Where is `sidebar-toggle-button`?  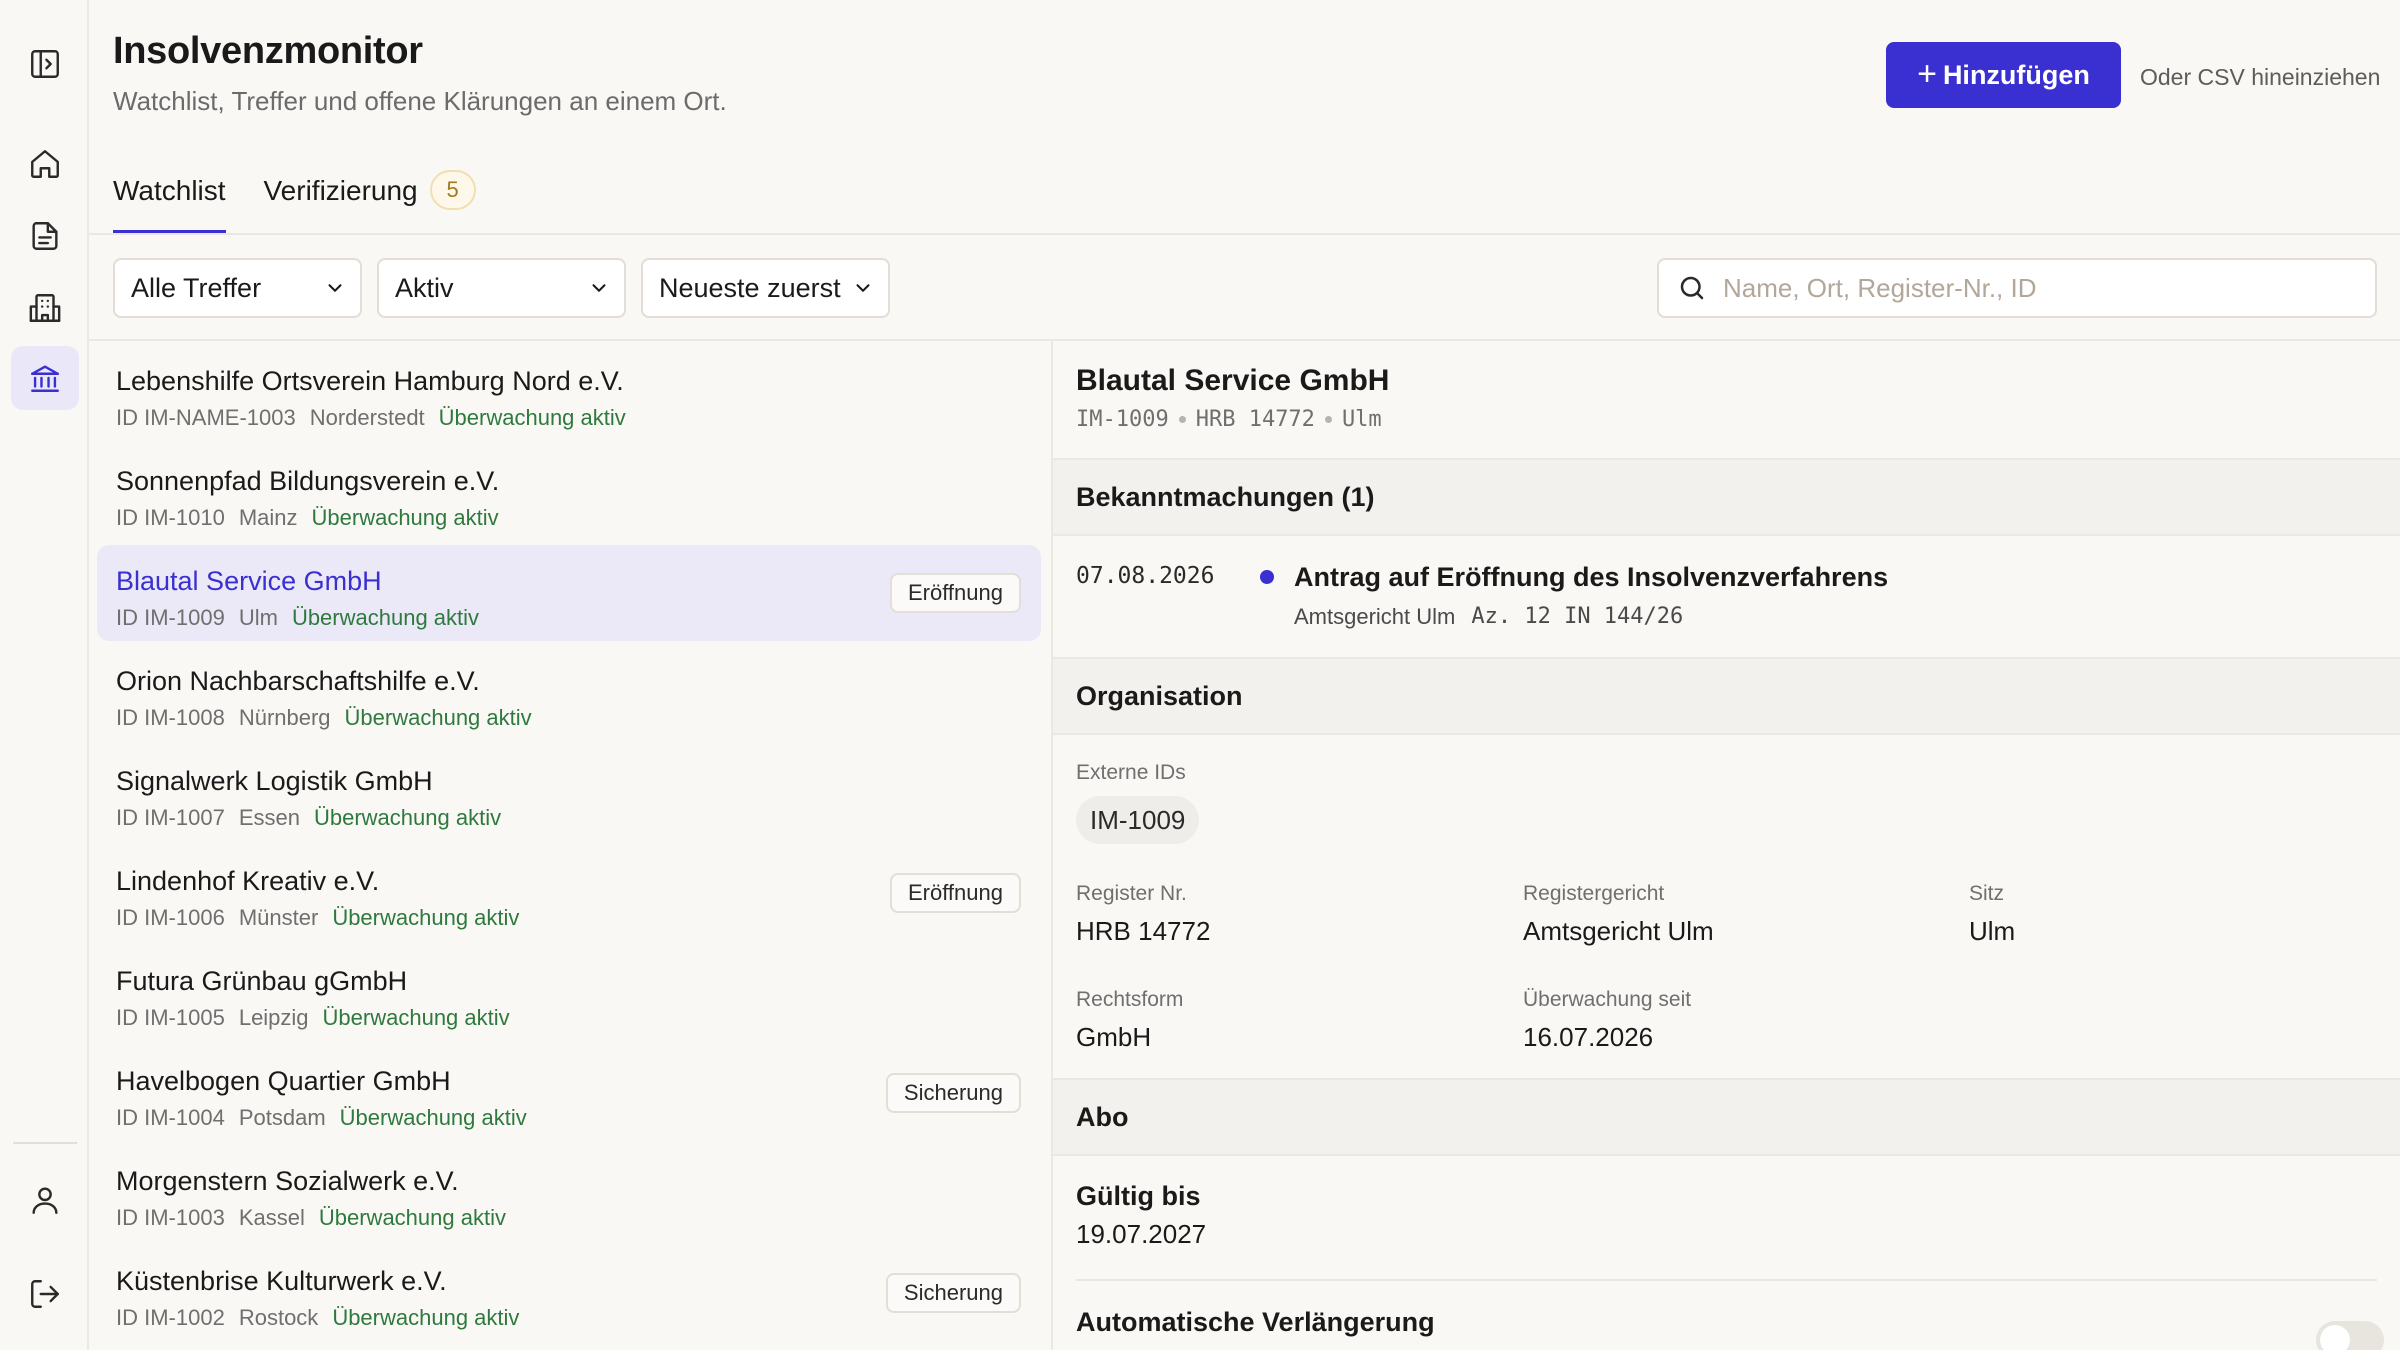
sidebar-toggle-button is located at coordinates (45, 64).